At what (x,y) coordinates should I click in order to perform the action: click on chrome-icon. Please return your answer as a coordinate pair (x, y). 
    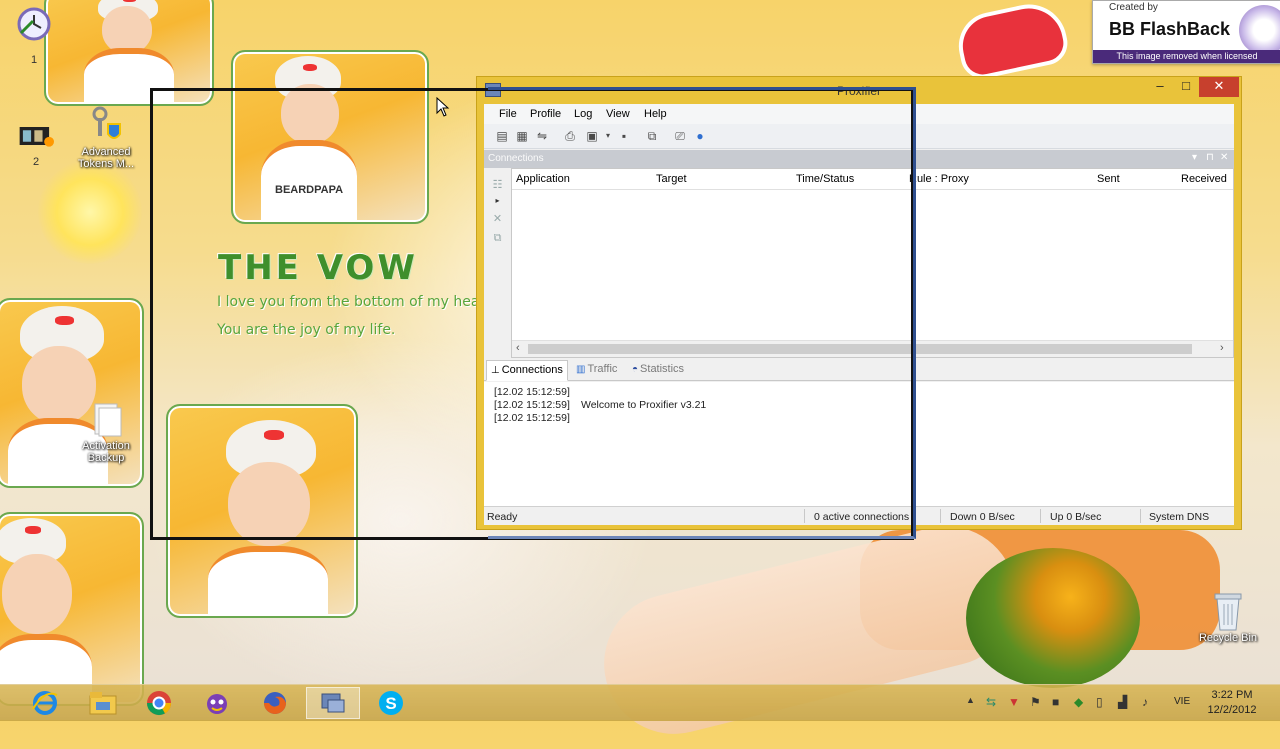
    Looking at the image, I should click on (159, 703).